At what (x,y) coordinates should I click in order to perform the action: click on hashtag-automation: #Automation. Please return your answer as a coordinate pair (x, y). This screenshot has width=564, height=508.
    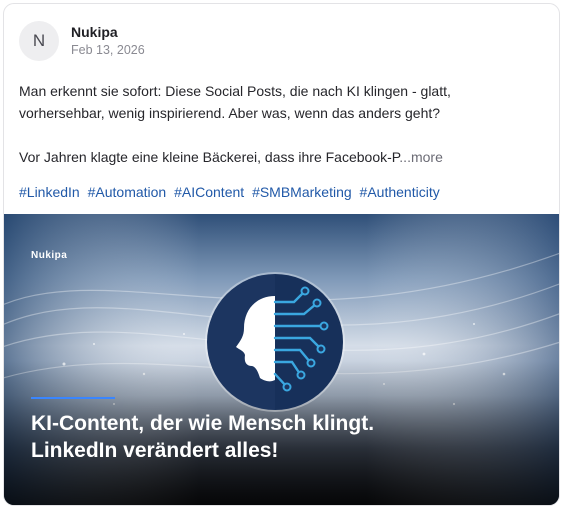
    Looking at the image, I should click on (127, 192).